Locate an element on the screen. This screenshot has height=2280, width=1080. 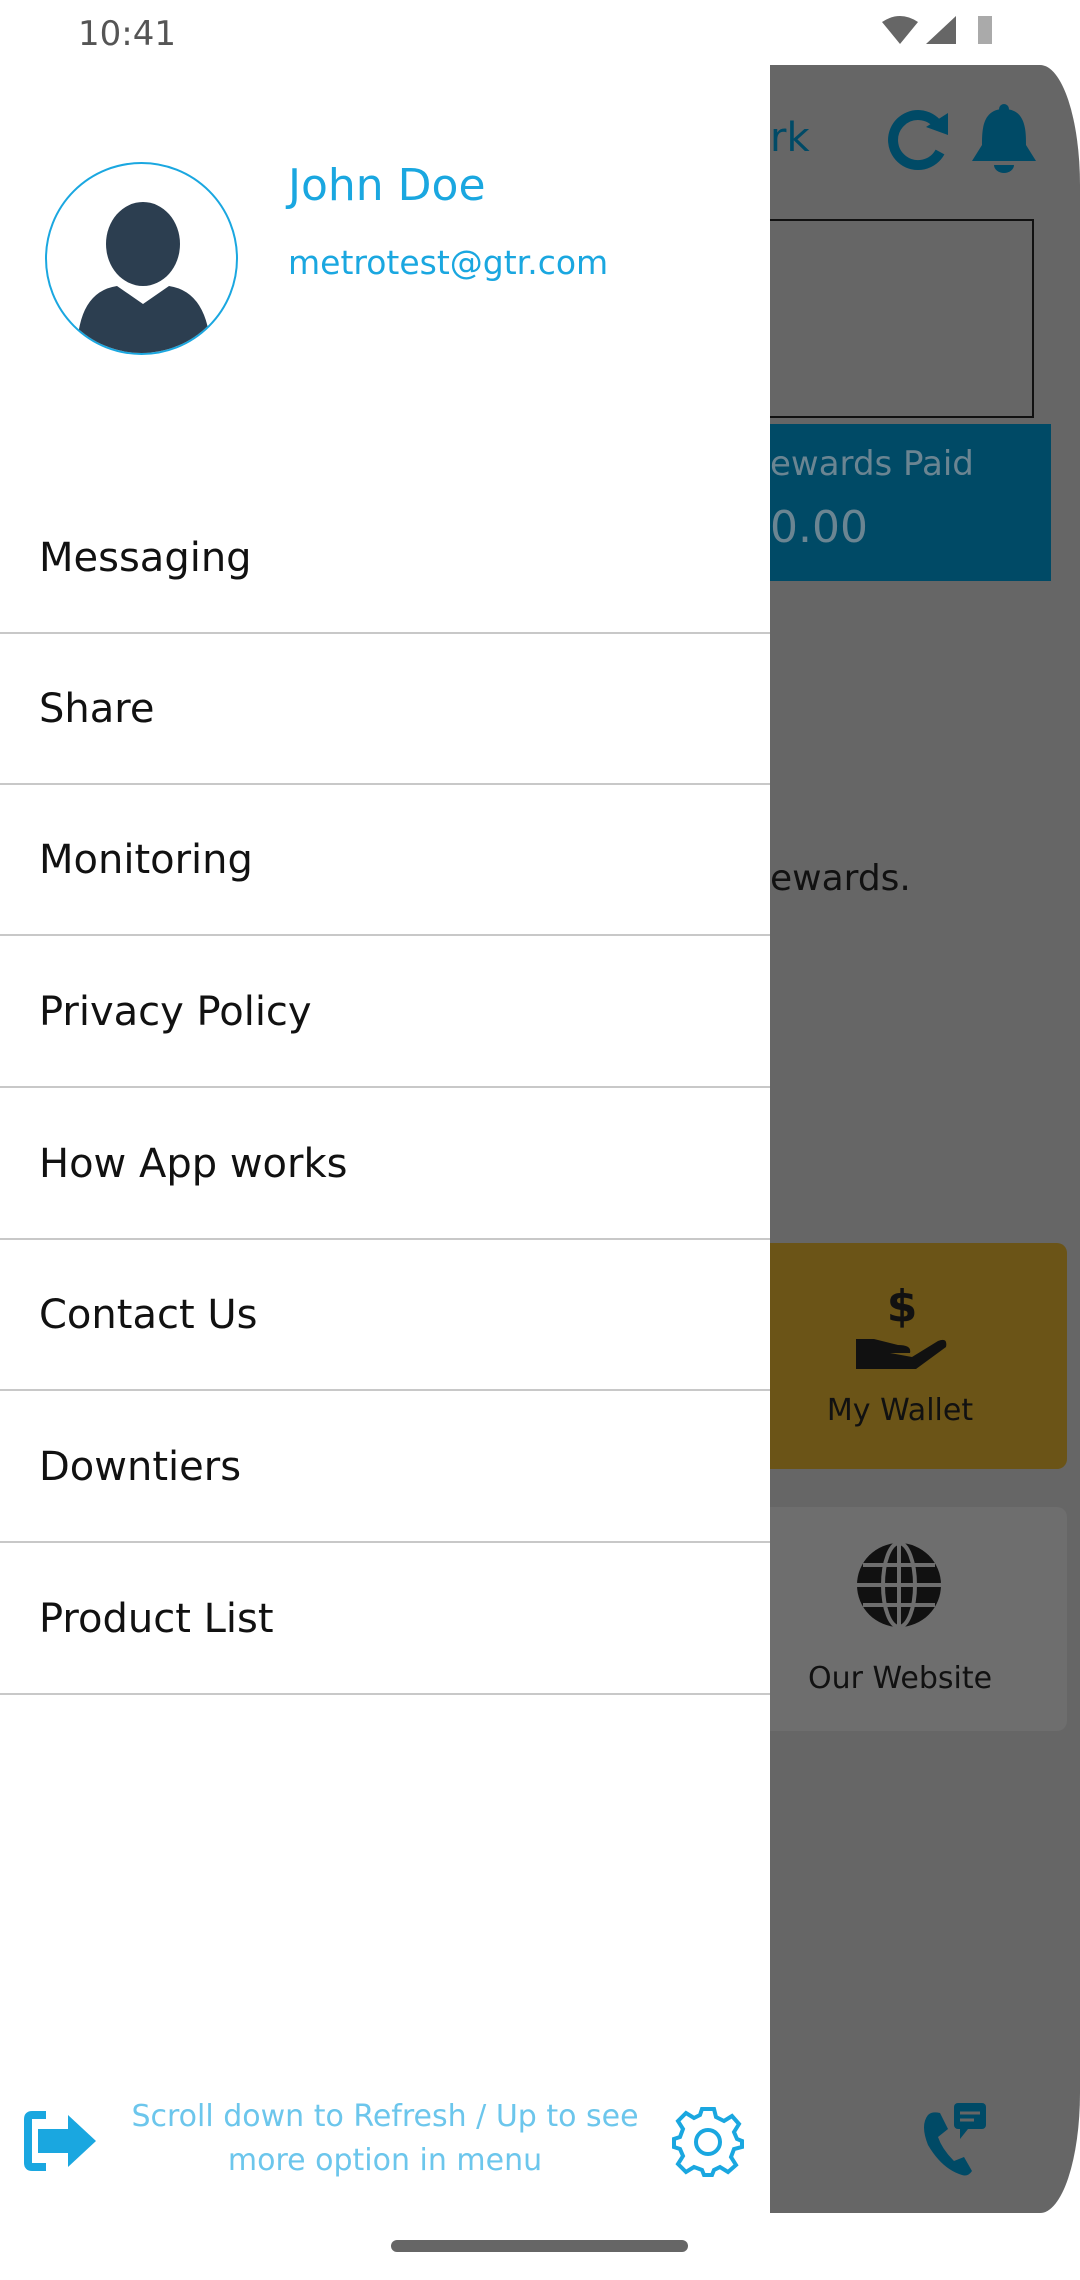
our-website-card: Our Website is located at coordinates (903, 1619).